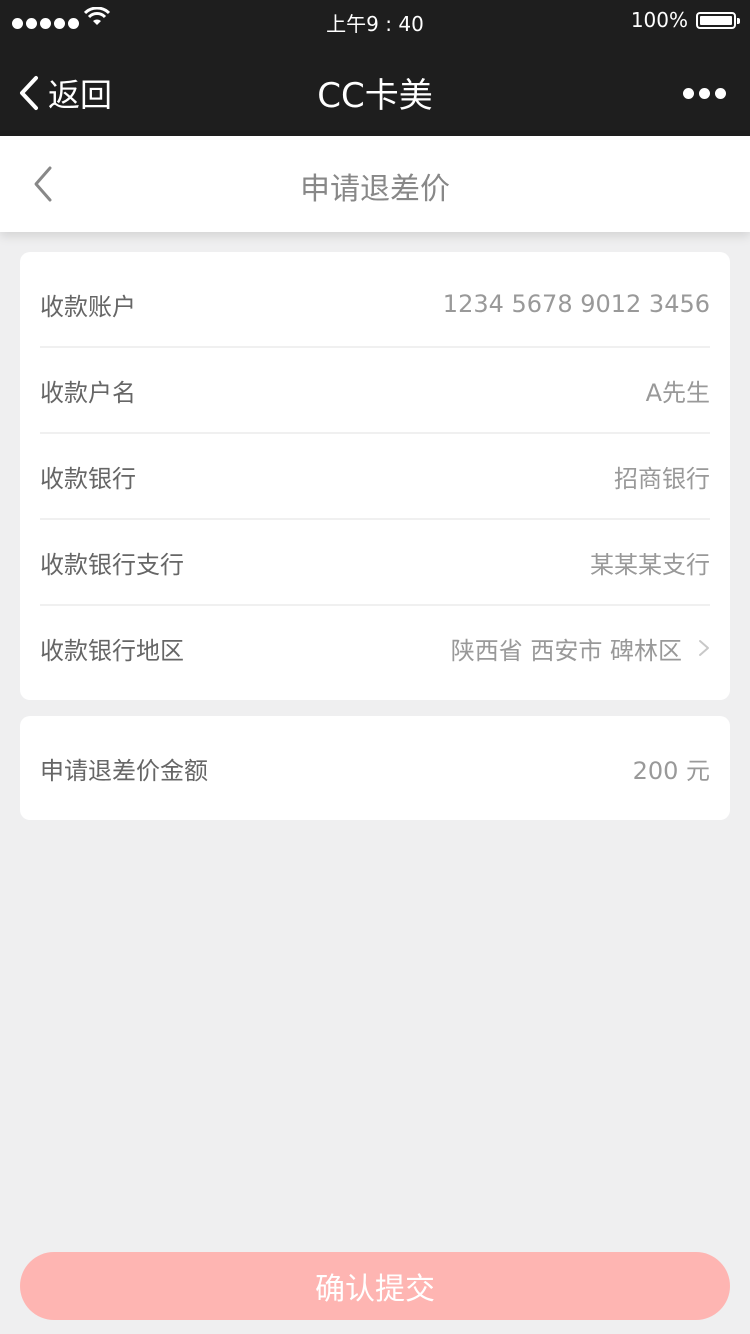  What do you see at coordinates (112, 564) in the screenshot?
I see `row-label: 收款银行支行` at bounding box center [112, 564].